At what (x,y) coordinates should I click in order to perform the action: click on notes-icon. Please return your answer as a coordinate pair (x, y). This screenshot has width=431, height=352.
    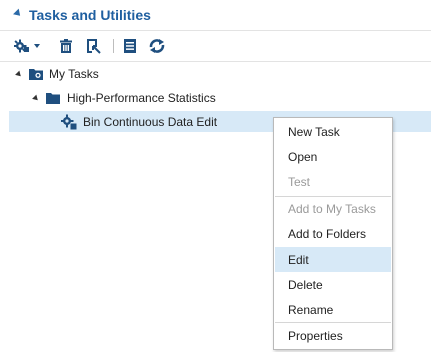
    Looking at the image, I should click on (130, 46).